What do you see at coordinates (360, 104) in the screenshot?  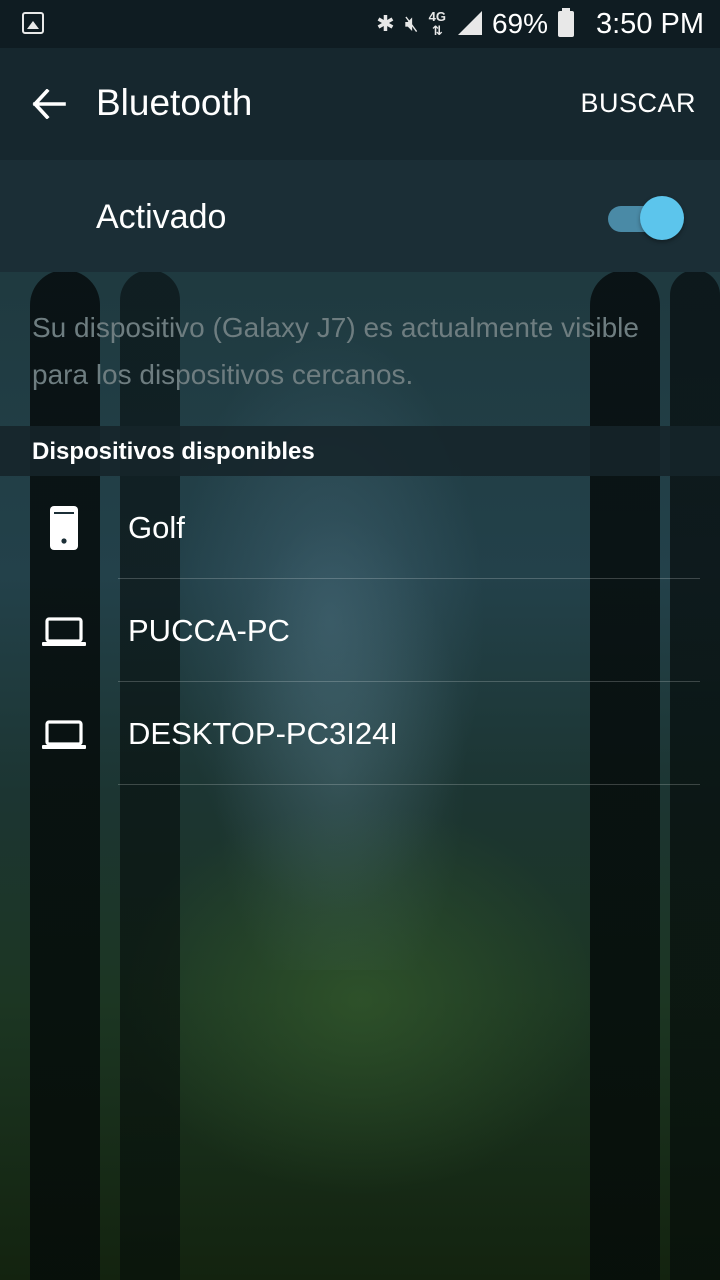 I see `toolbar: Bluetooth BUSCAR` at bounding box center [360, 104].